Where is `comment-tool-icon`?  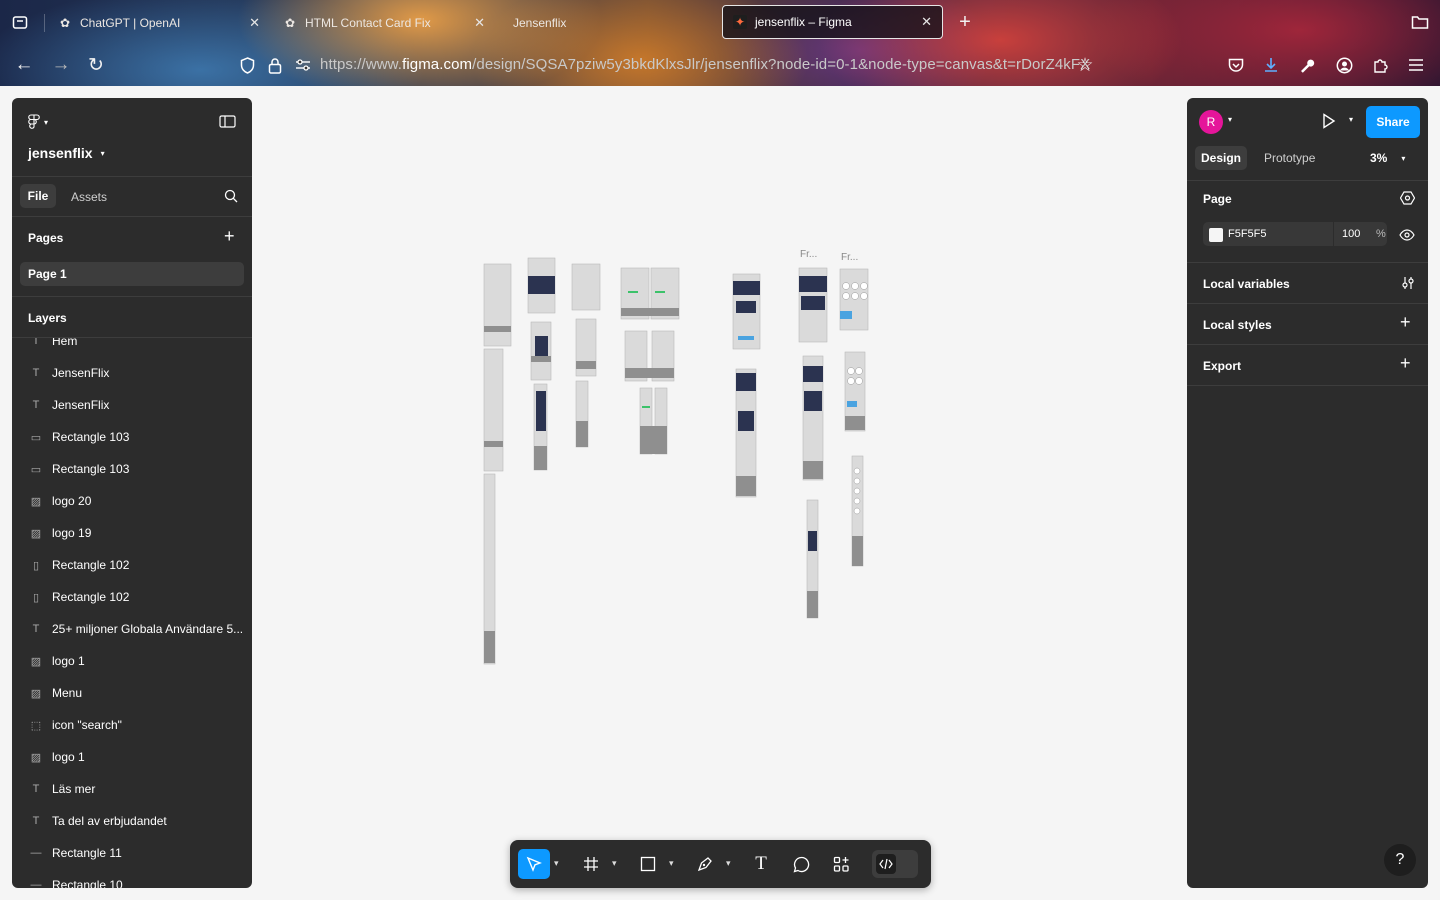 comment-tool-icon is located at coordinates (801, 864).